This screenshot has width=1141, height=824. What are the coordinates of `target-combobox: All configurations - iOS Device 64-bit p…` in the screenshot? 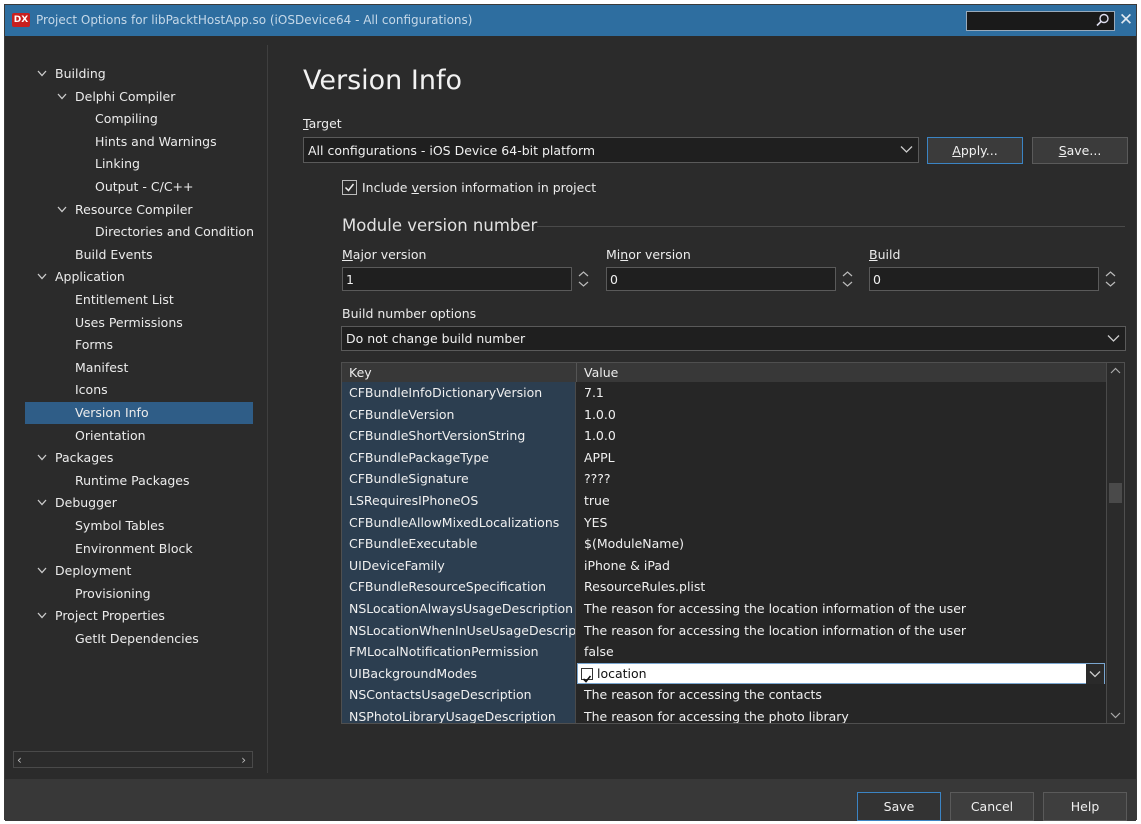 It's located at (611, 150).